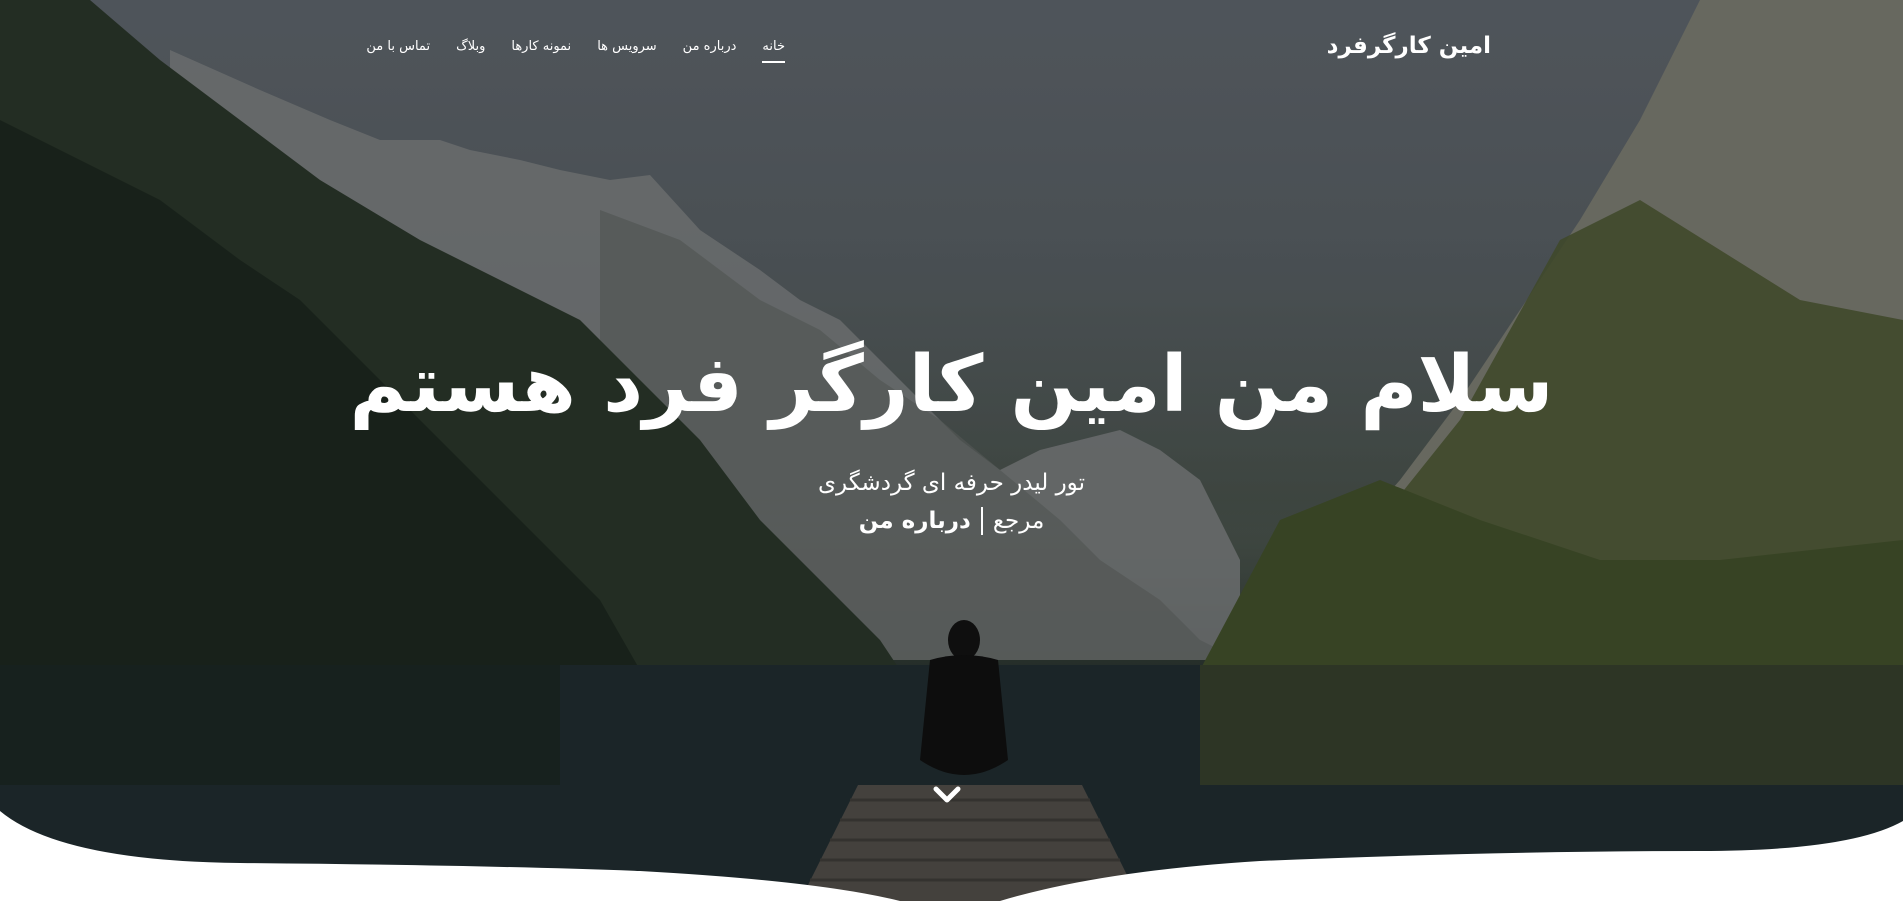 This screenshot has height=901, width=1903. What do you see at coordinates (915, 521) in the screenshot?
I see `reference-about-link: درباره من` at bounding box center [915, 521].